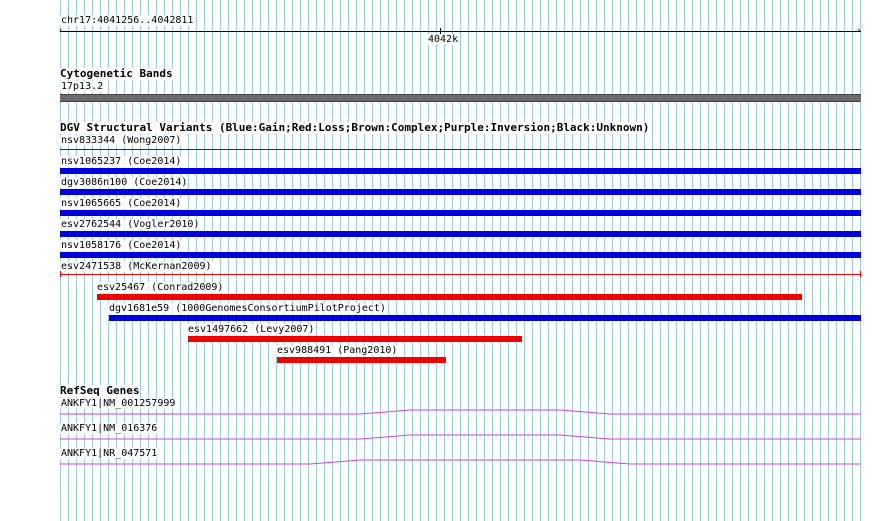 This screenshot has width=890, height=521. What do you see at coordinates (337, 350) in the screenshot?
I see `dgv-feature-label: esv988491 (Pang2010)` at bounding box center [337, 350].